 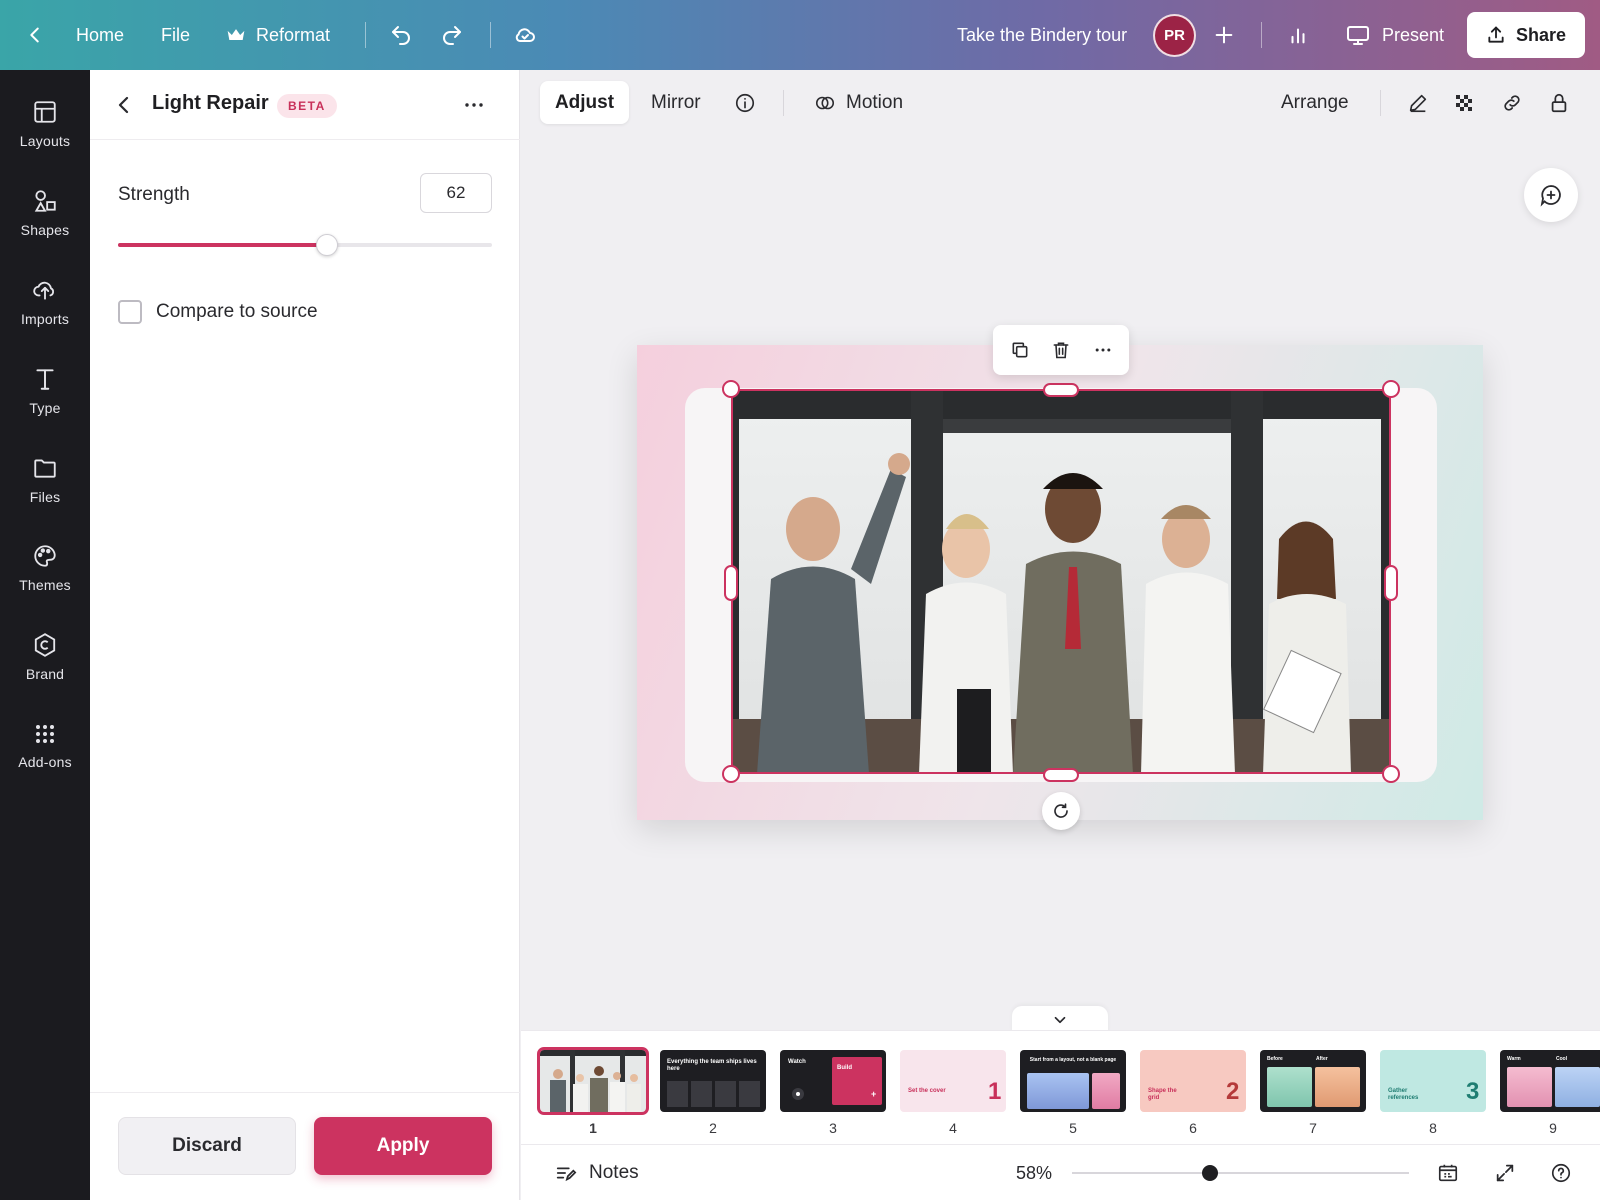 What do you see at coordinates (1541, 34) in the screenshot?
I see `share-label: Share` at bounding box center [1541, 34].